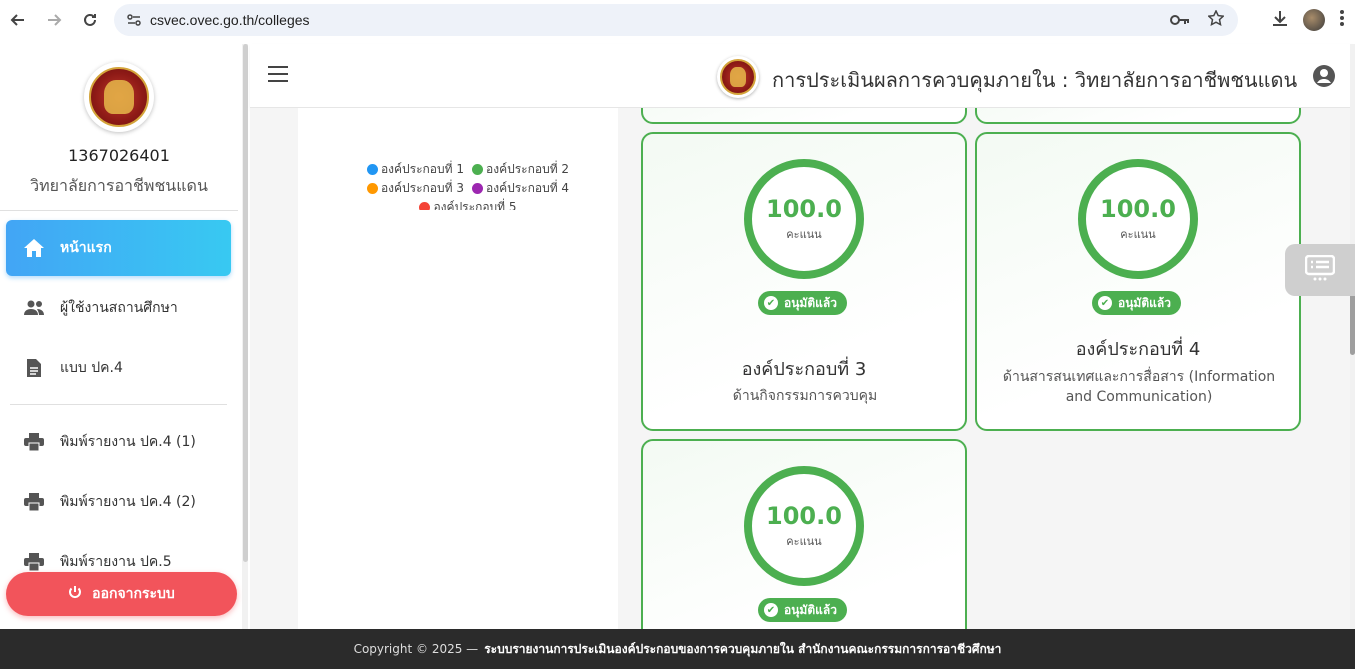  I want to click on browser-toolbar: csvec.ovec.go.th/colleges, so click(677, 20).